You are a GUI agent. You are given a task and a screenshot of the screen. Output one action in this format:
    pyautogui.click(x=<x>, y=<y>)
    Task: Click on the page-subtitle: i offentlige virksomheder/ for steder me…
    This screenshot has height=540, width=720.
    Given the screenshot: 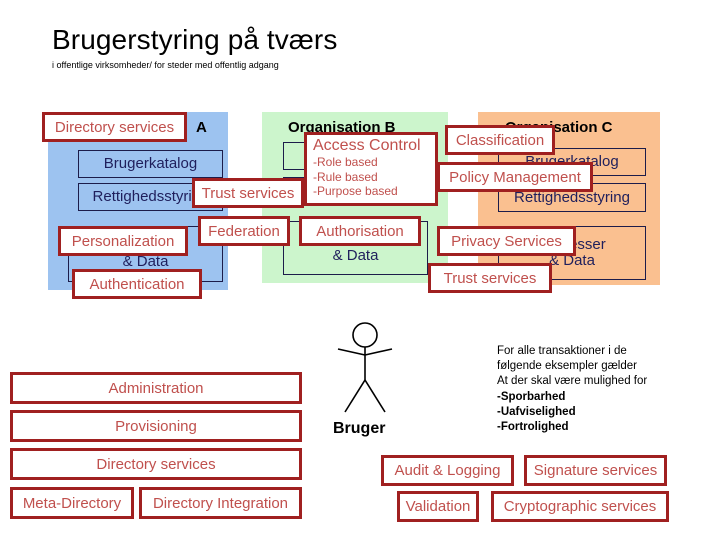 What is the action you would take?
    pyautogui.click(x=165, y=65)
    